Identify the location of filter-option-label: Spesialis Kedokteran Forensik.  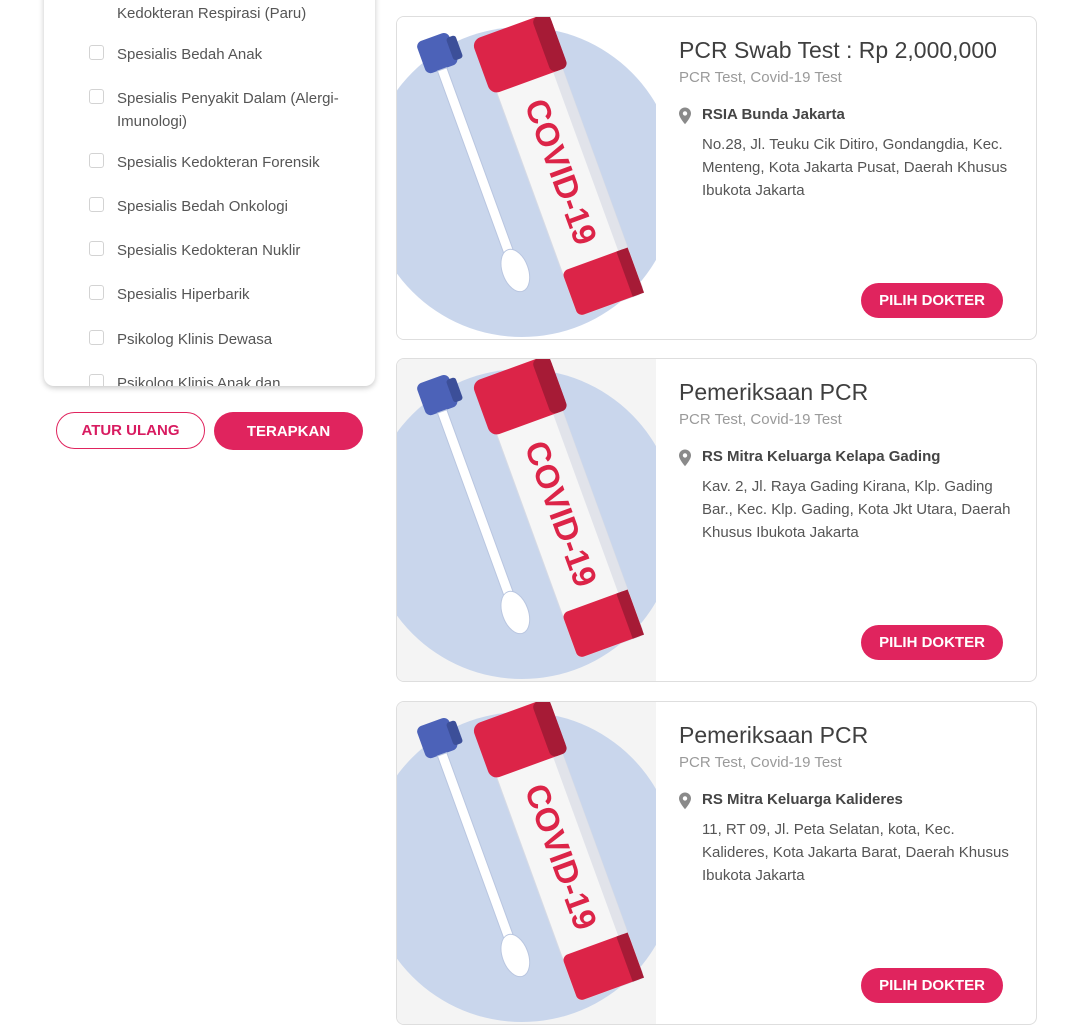
(218, 162).